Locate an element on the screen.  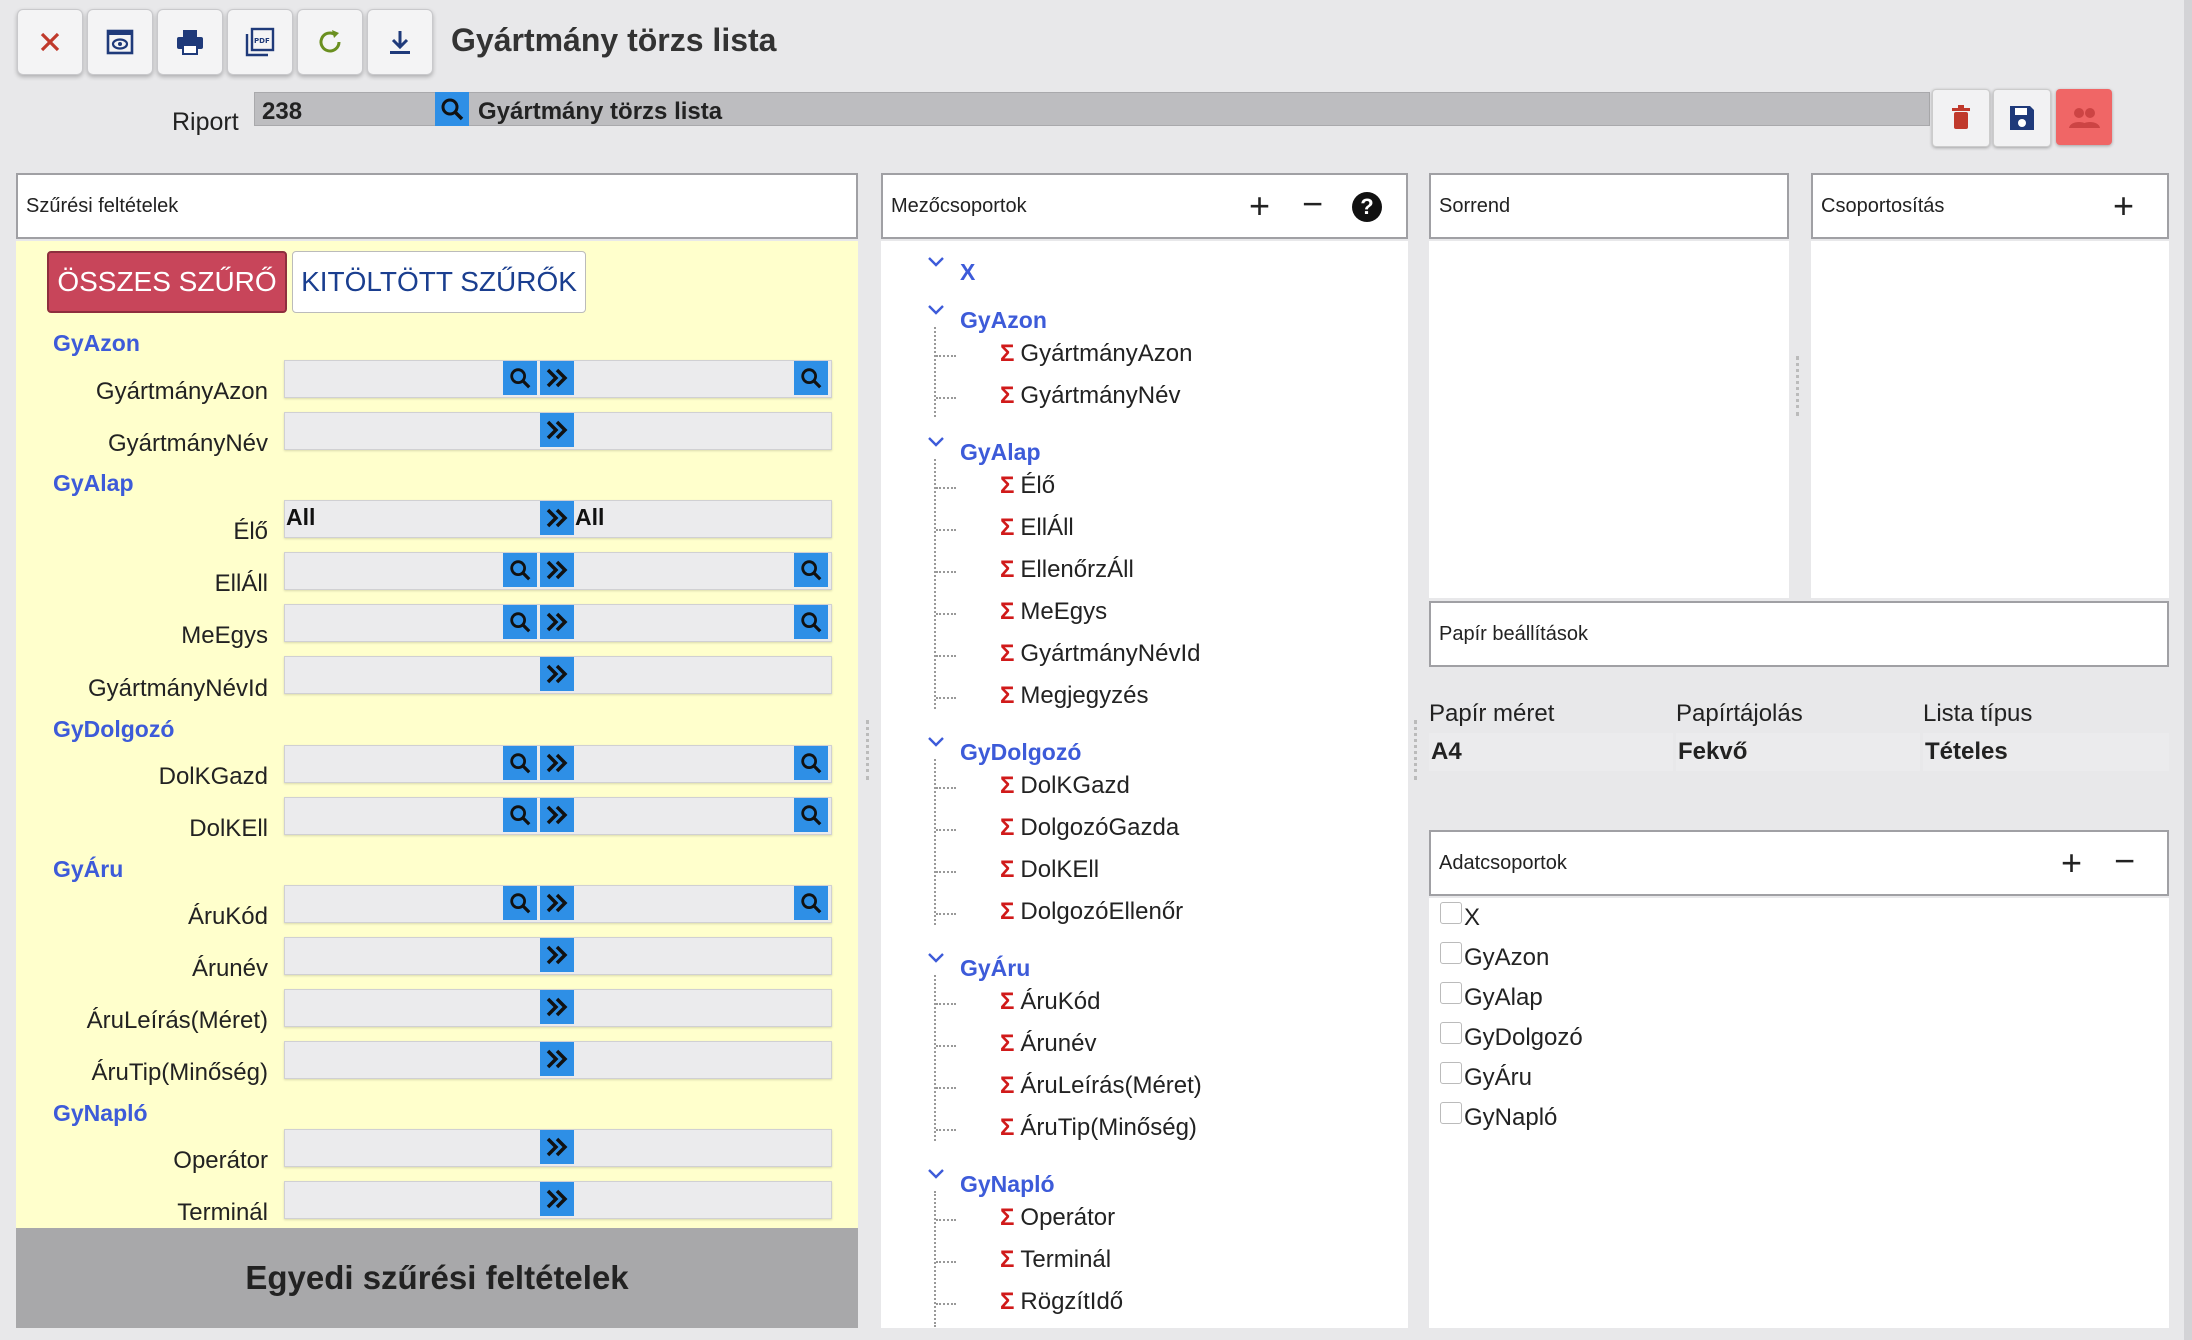
refresh-button is located at coordinates (330, 42).